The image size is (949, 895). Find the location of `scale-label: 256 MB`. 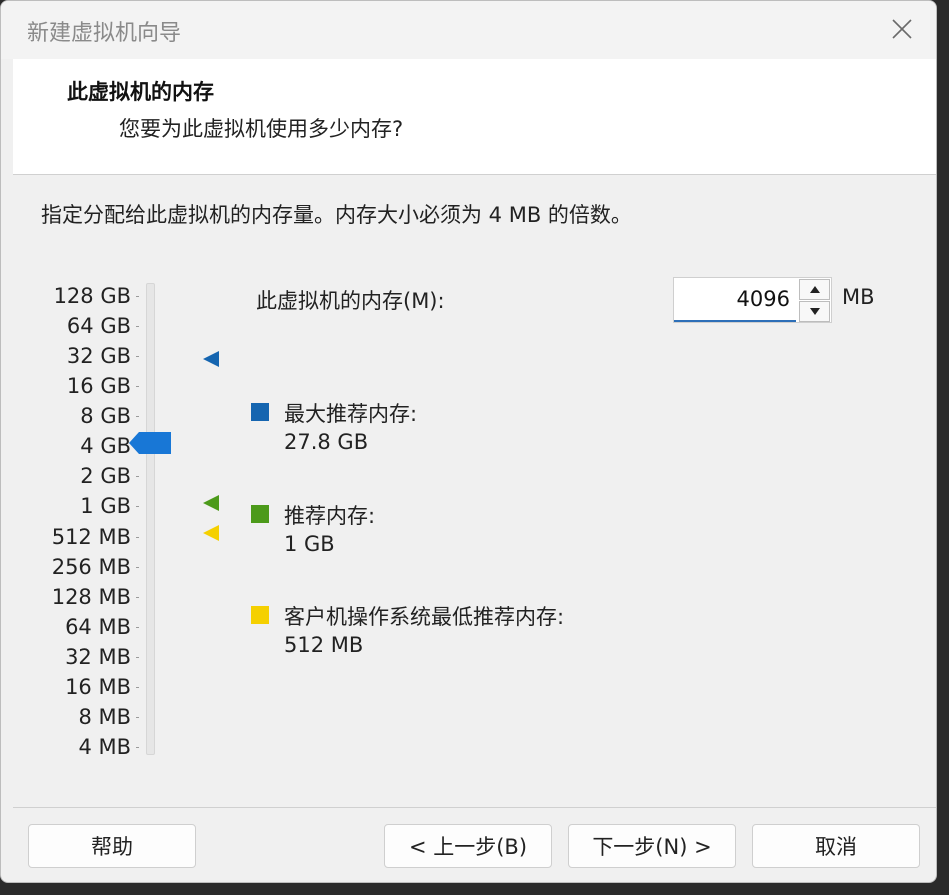

scale-label: 256 MB is located at coordinates (91, 567).